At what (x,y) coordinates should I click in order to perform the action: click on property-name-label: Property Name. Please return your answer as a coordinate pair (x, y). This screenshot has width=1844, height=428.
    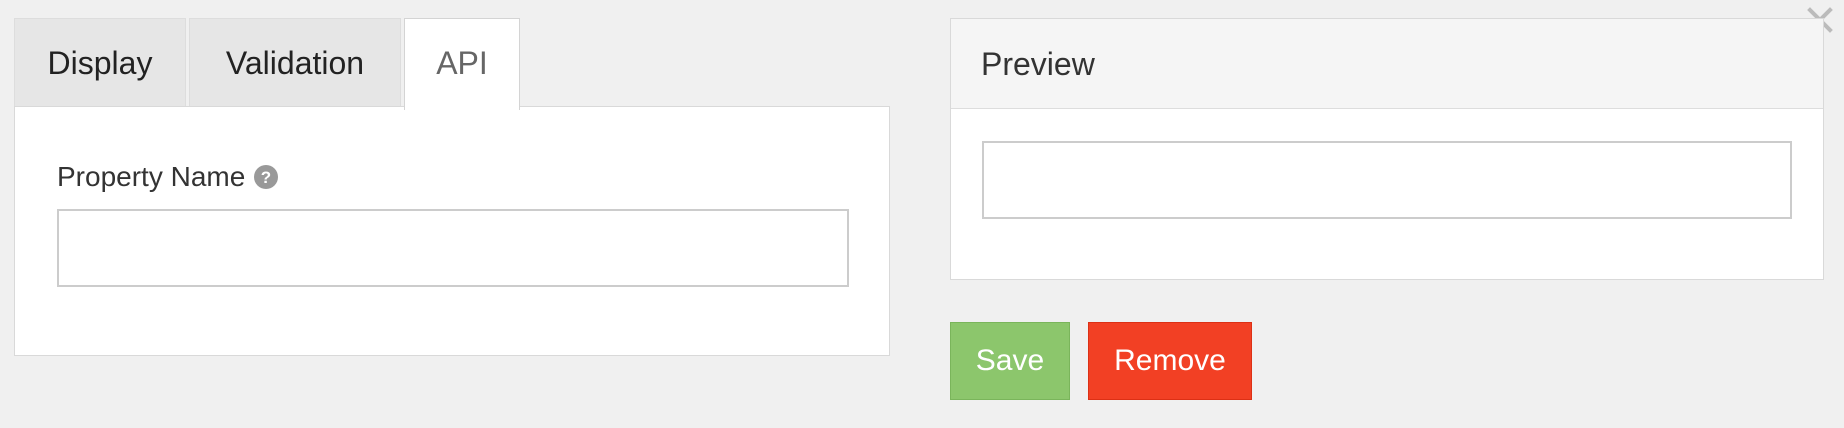
    Looking at the image, I should click on (151, 176).